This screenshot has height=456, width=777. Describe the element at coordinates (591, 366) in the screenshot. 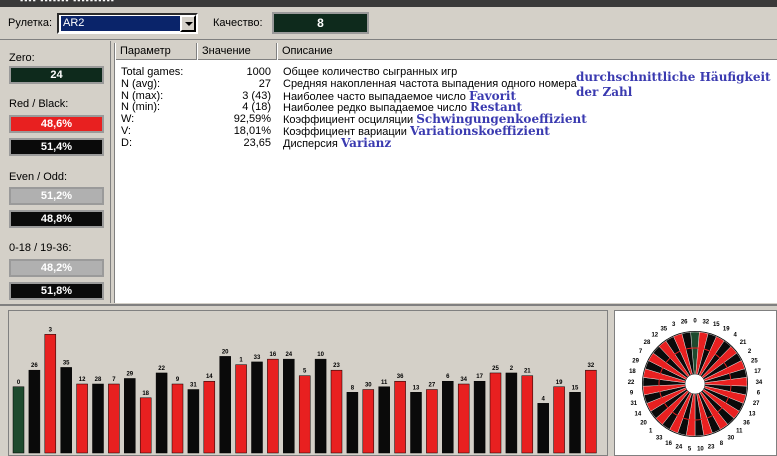

I see `chart-bar-label: 32` at that location.